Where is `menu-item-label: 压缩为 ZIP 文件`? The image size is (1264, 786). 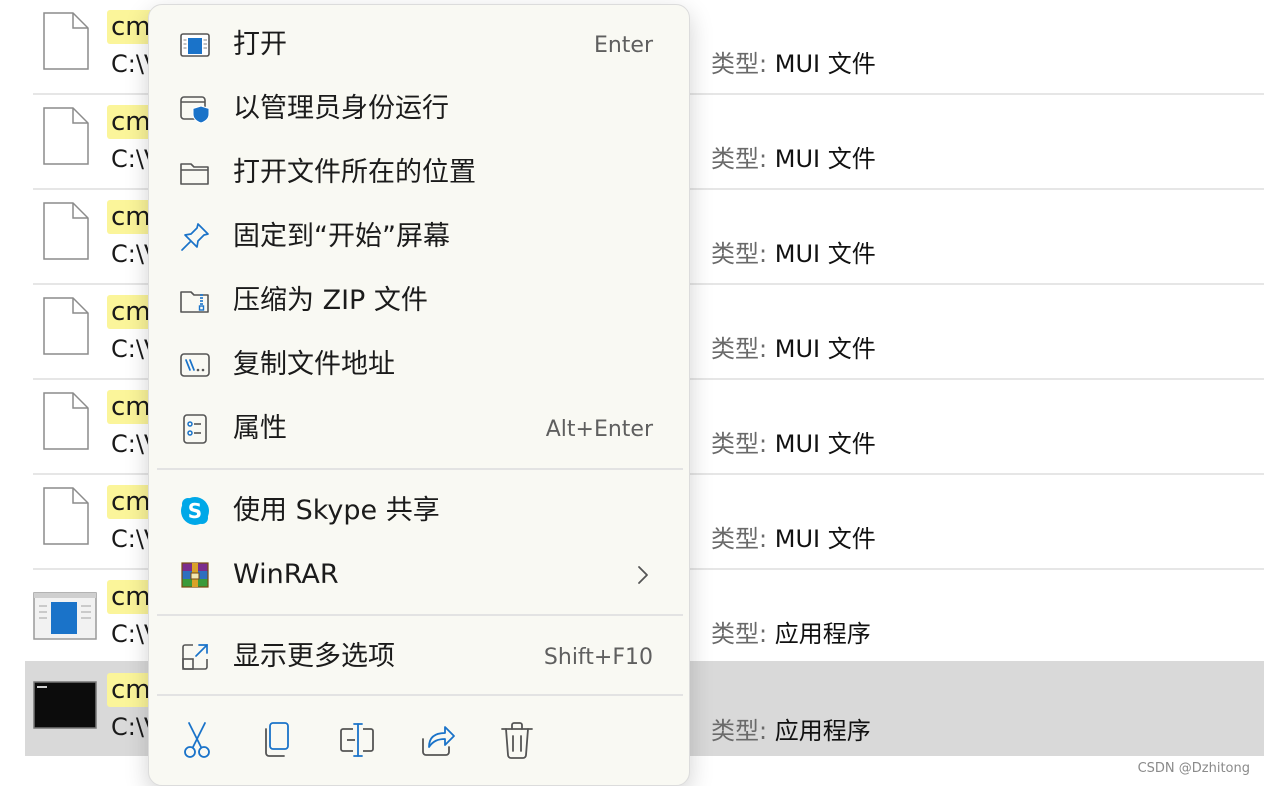 menu-item-label: 压缩为 ZIP 文件 is located at coordinates (330, 300).